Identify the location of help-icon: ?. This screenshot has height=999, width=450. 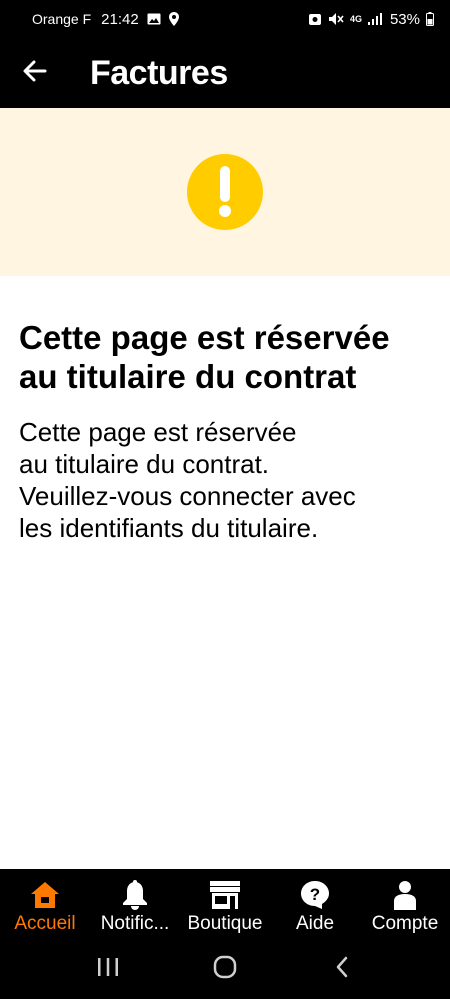
(315, 895).